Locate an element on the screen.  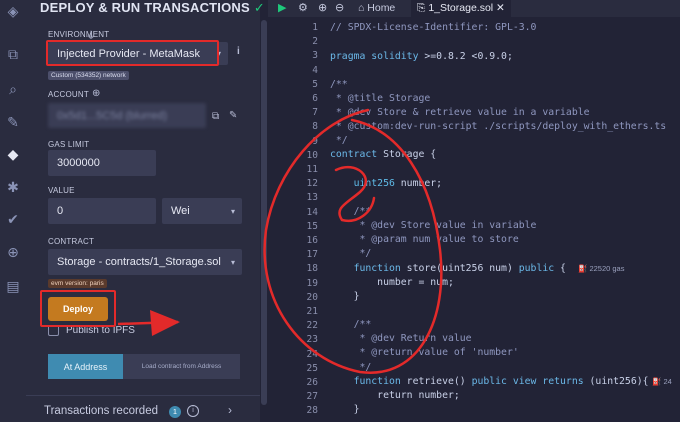
check-icon: ✓ is located at coordinates (259, 7).